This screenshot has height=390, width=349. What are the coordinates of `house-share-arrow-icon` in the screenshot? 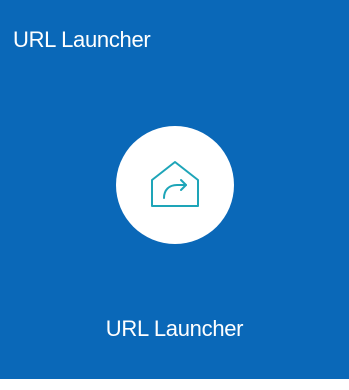 It's located at (175, 184).